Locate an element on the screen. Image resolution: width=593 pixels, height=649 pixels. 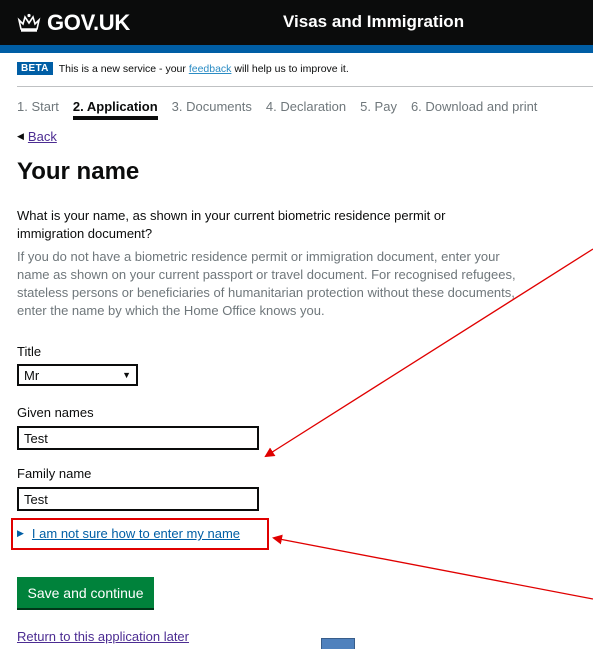
return-later-link: Return to this application later is located at coordinates (103, 636).